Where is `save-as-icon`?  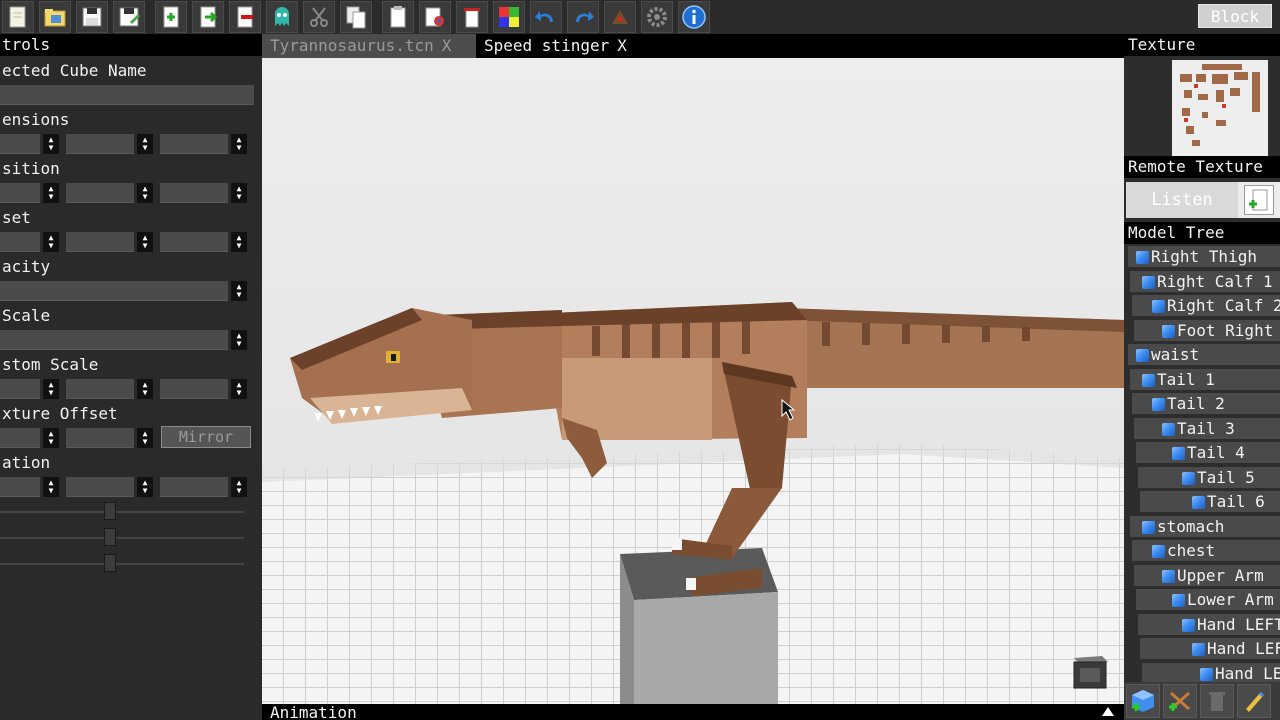
save-as-icon is located at coordinates (129, 17).